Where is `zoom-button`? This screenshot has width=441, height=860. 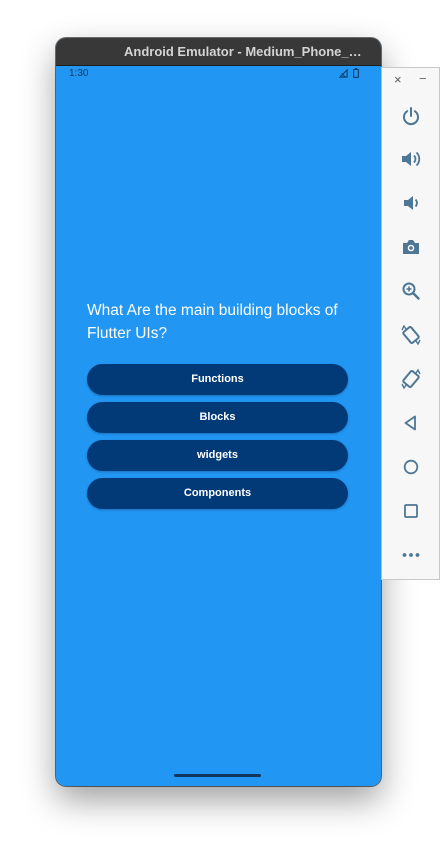
zoom-button is located at coordinates (411, 291).